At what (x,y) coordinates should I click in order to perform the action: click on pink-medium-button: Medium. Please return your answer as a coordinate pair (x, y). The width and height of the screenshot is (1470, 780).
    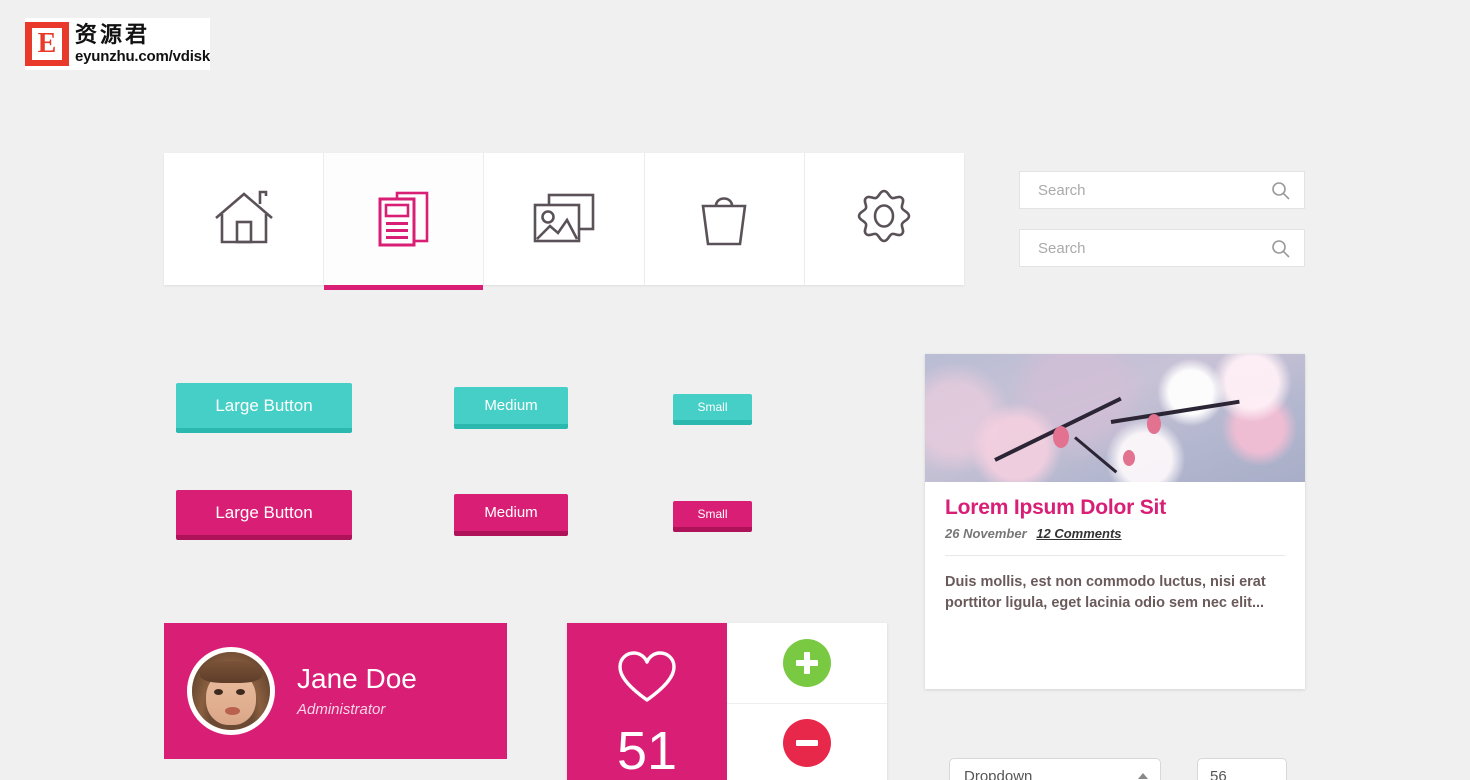
    Looking at the image, I should click on (511, 515).